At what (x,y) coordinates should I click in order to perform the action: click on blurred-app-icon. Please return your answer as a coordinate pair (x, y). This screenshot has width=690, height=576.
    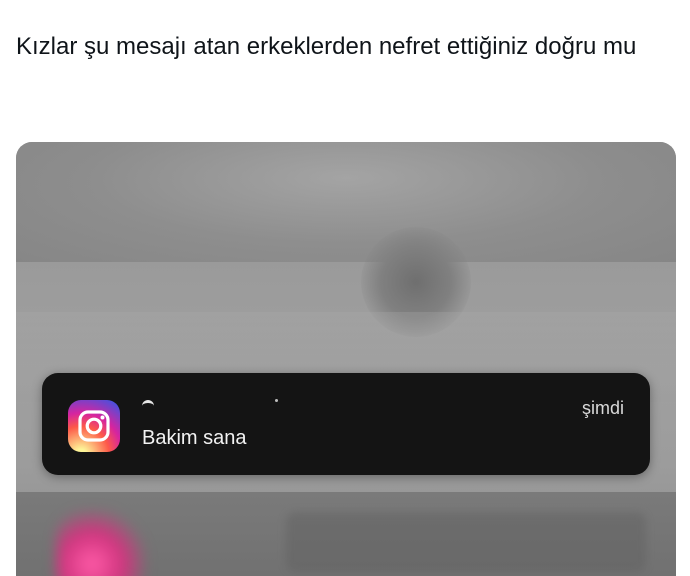
    Looking at the image, I should click on (101, 543).